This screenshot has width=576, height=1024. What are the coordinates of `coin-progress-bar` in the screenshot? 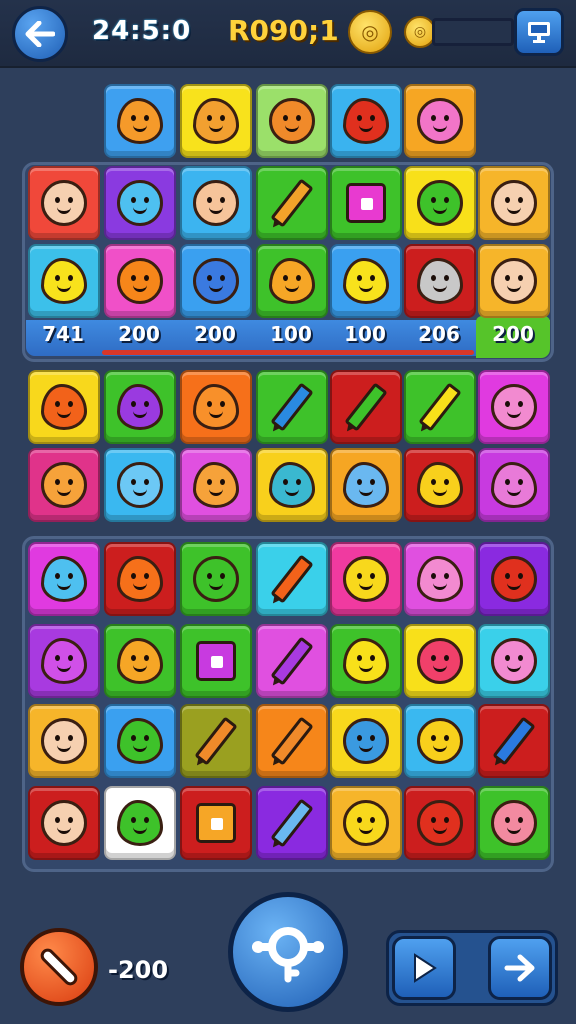 It's located at (473, 32).